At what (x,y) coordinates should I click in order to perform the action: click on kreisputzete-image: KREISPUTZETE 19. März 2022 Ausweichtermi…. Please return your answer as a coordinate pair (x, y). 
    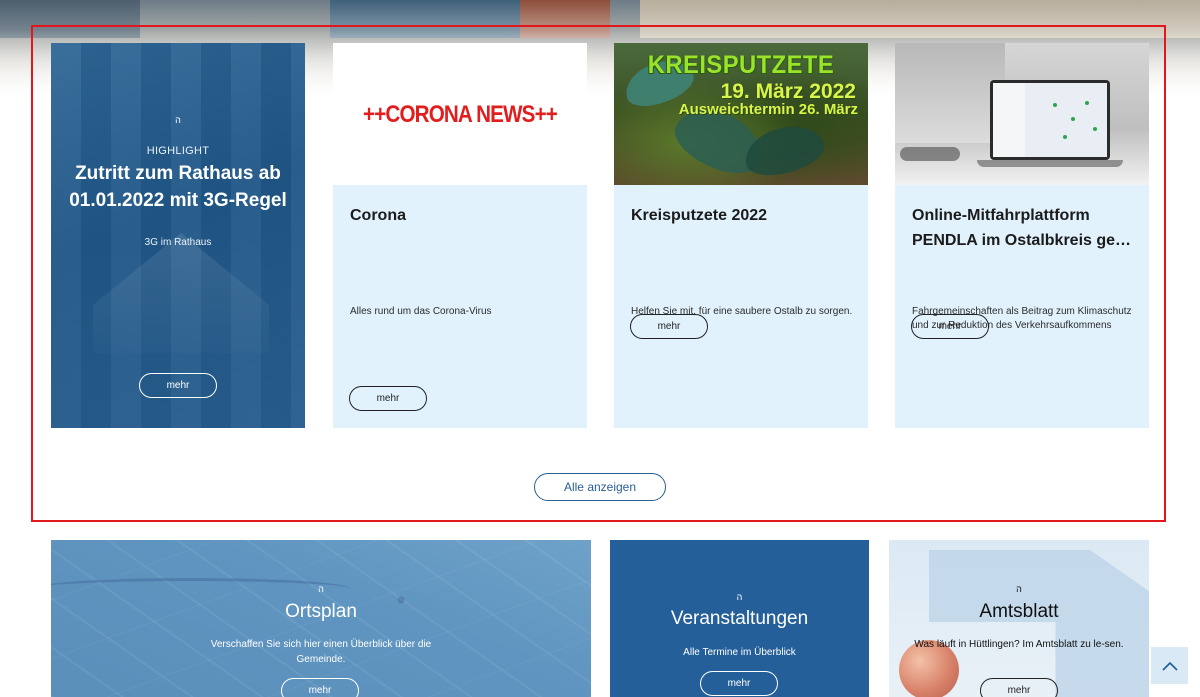
    Looking at the image, I should click on (741, 114).